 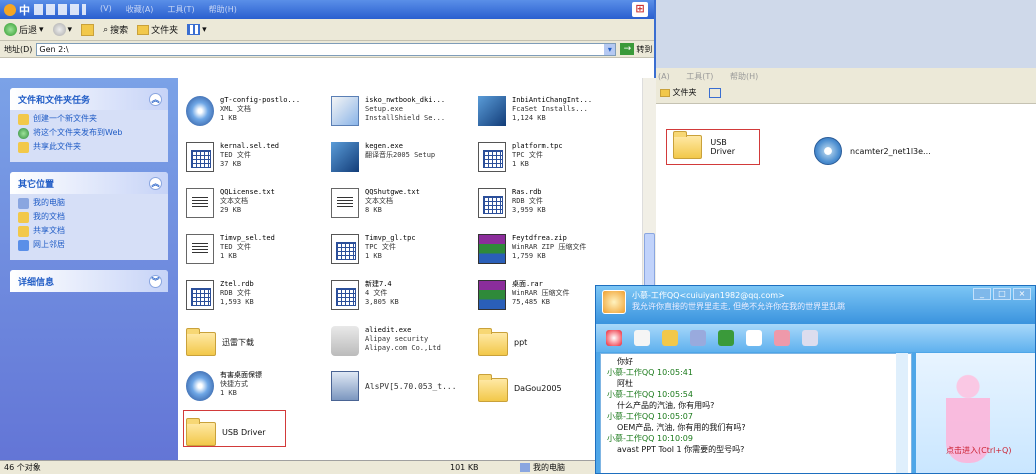 What do you see at coordinates (726, 338) in the screenshot?
I see `screenshot-icon` at bounding box center [726, 338].